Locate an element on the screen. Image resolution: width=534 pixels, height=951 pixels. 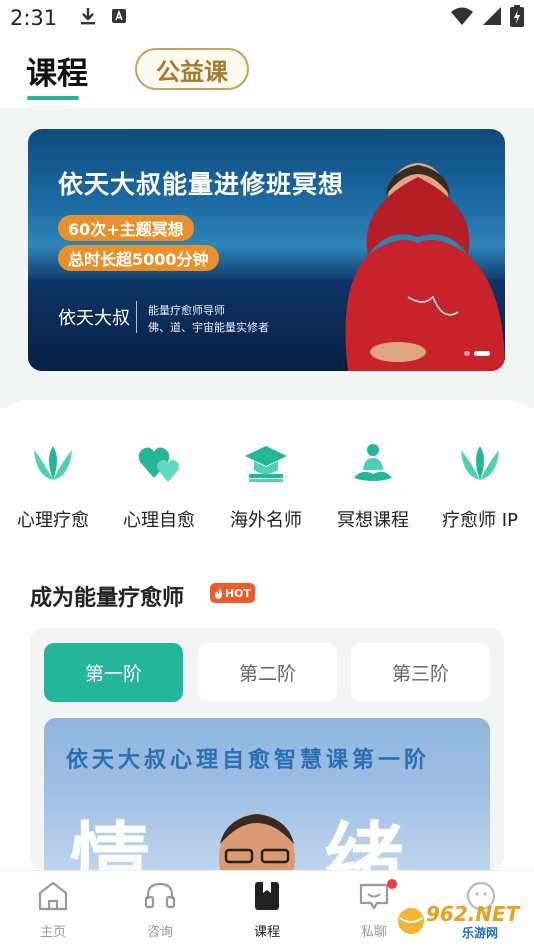
watermark-text: 962.NET is located at coordinates (473, 914).